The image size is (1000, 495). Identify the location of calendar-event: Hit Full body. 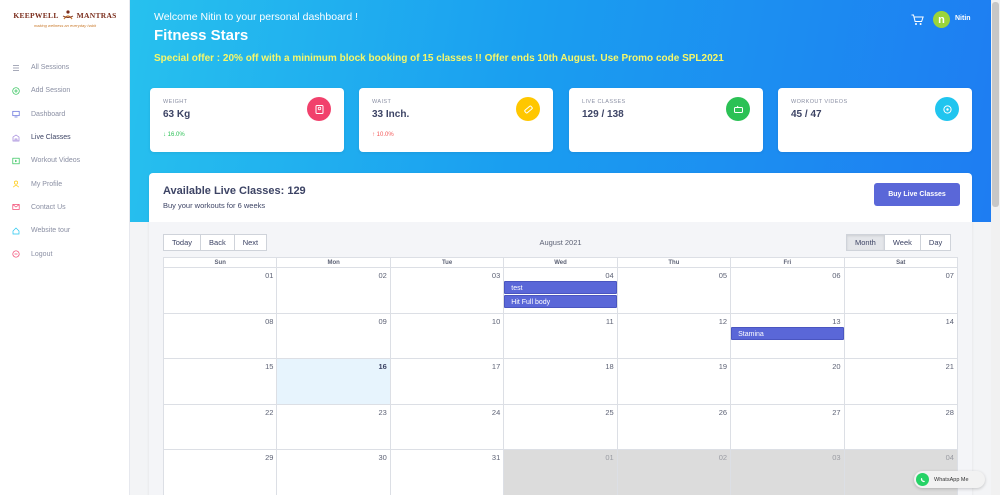
(560, 301).